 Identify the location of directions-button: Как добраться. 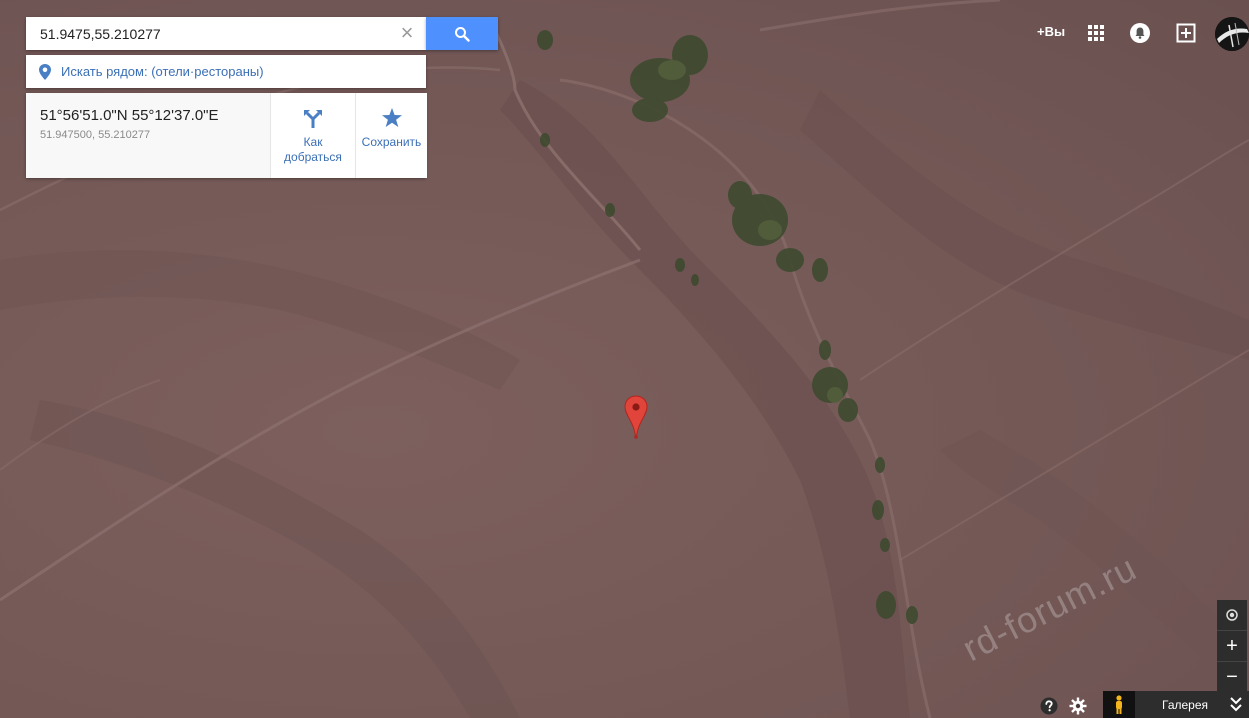
(312, 135).